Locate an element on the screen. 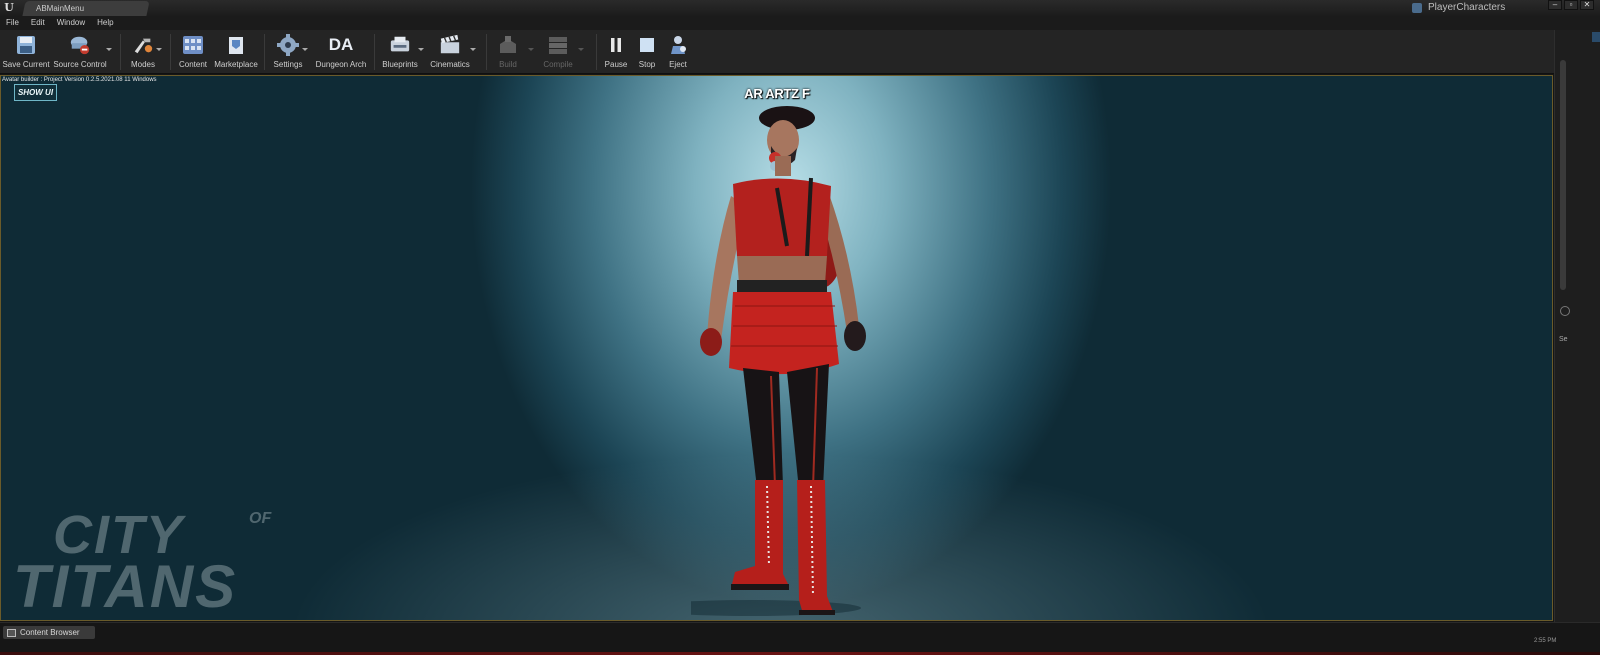 This screenshot has height=655, width=1600. eject-button: Eject is located at coordinates (678, 52).